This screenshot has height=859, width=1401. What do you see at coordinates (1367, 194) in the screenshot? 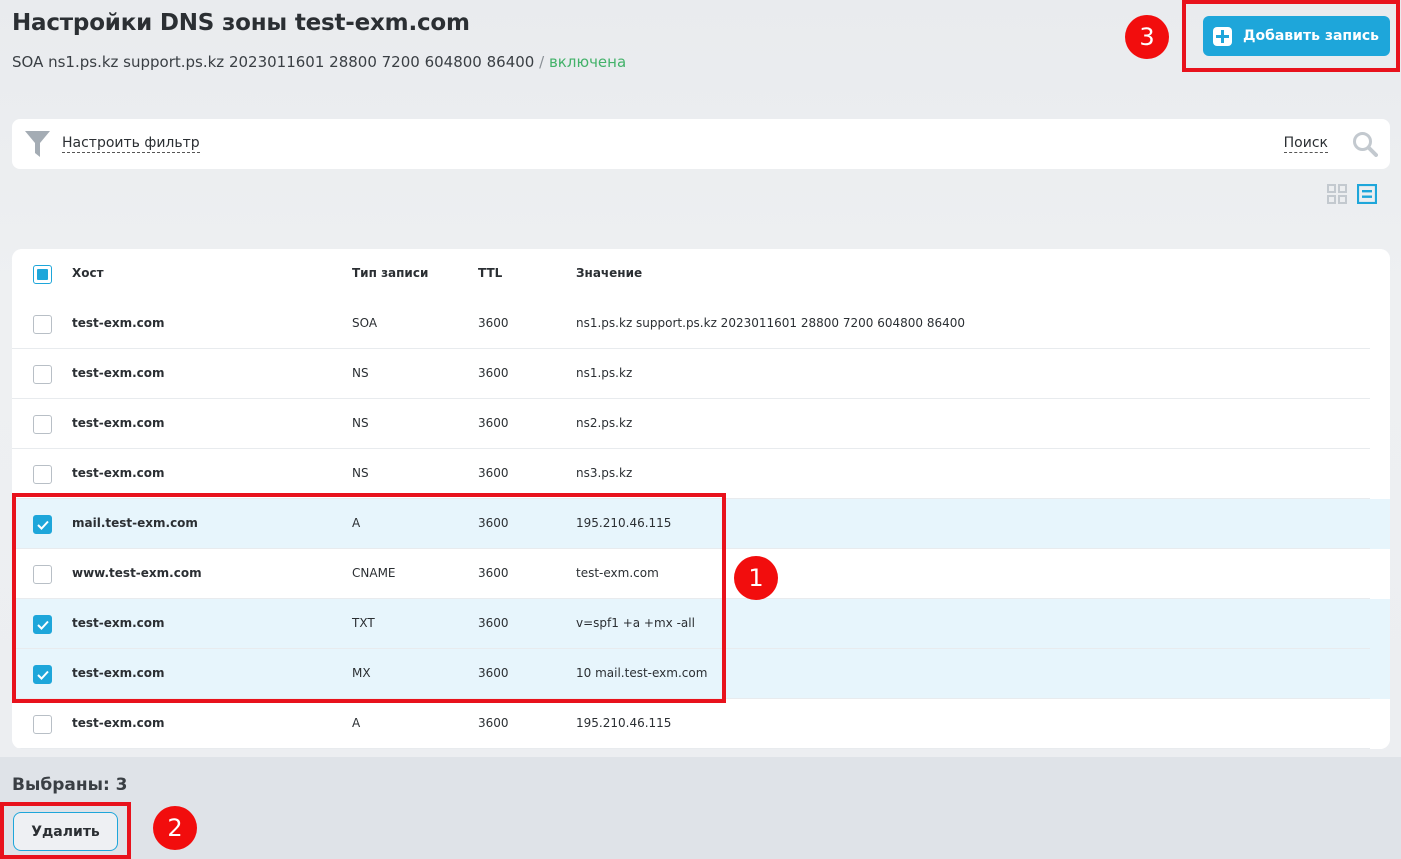
I see `list-view-icon` at bounding box center [1367, 194].